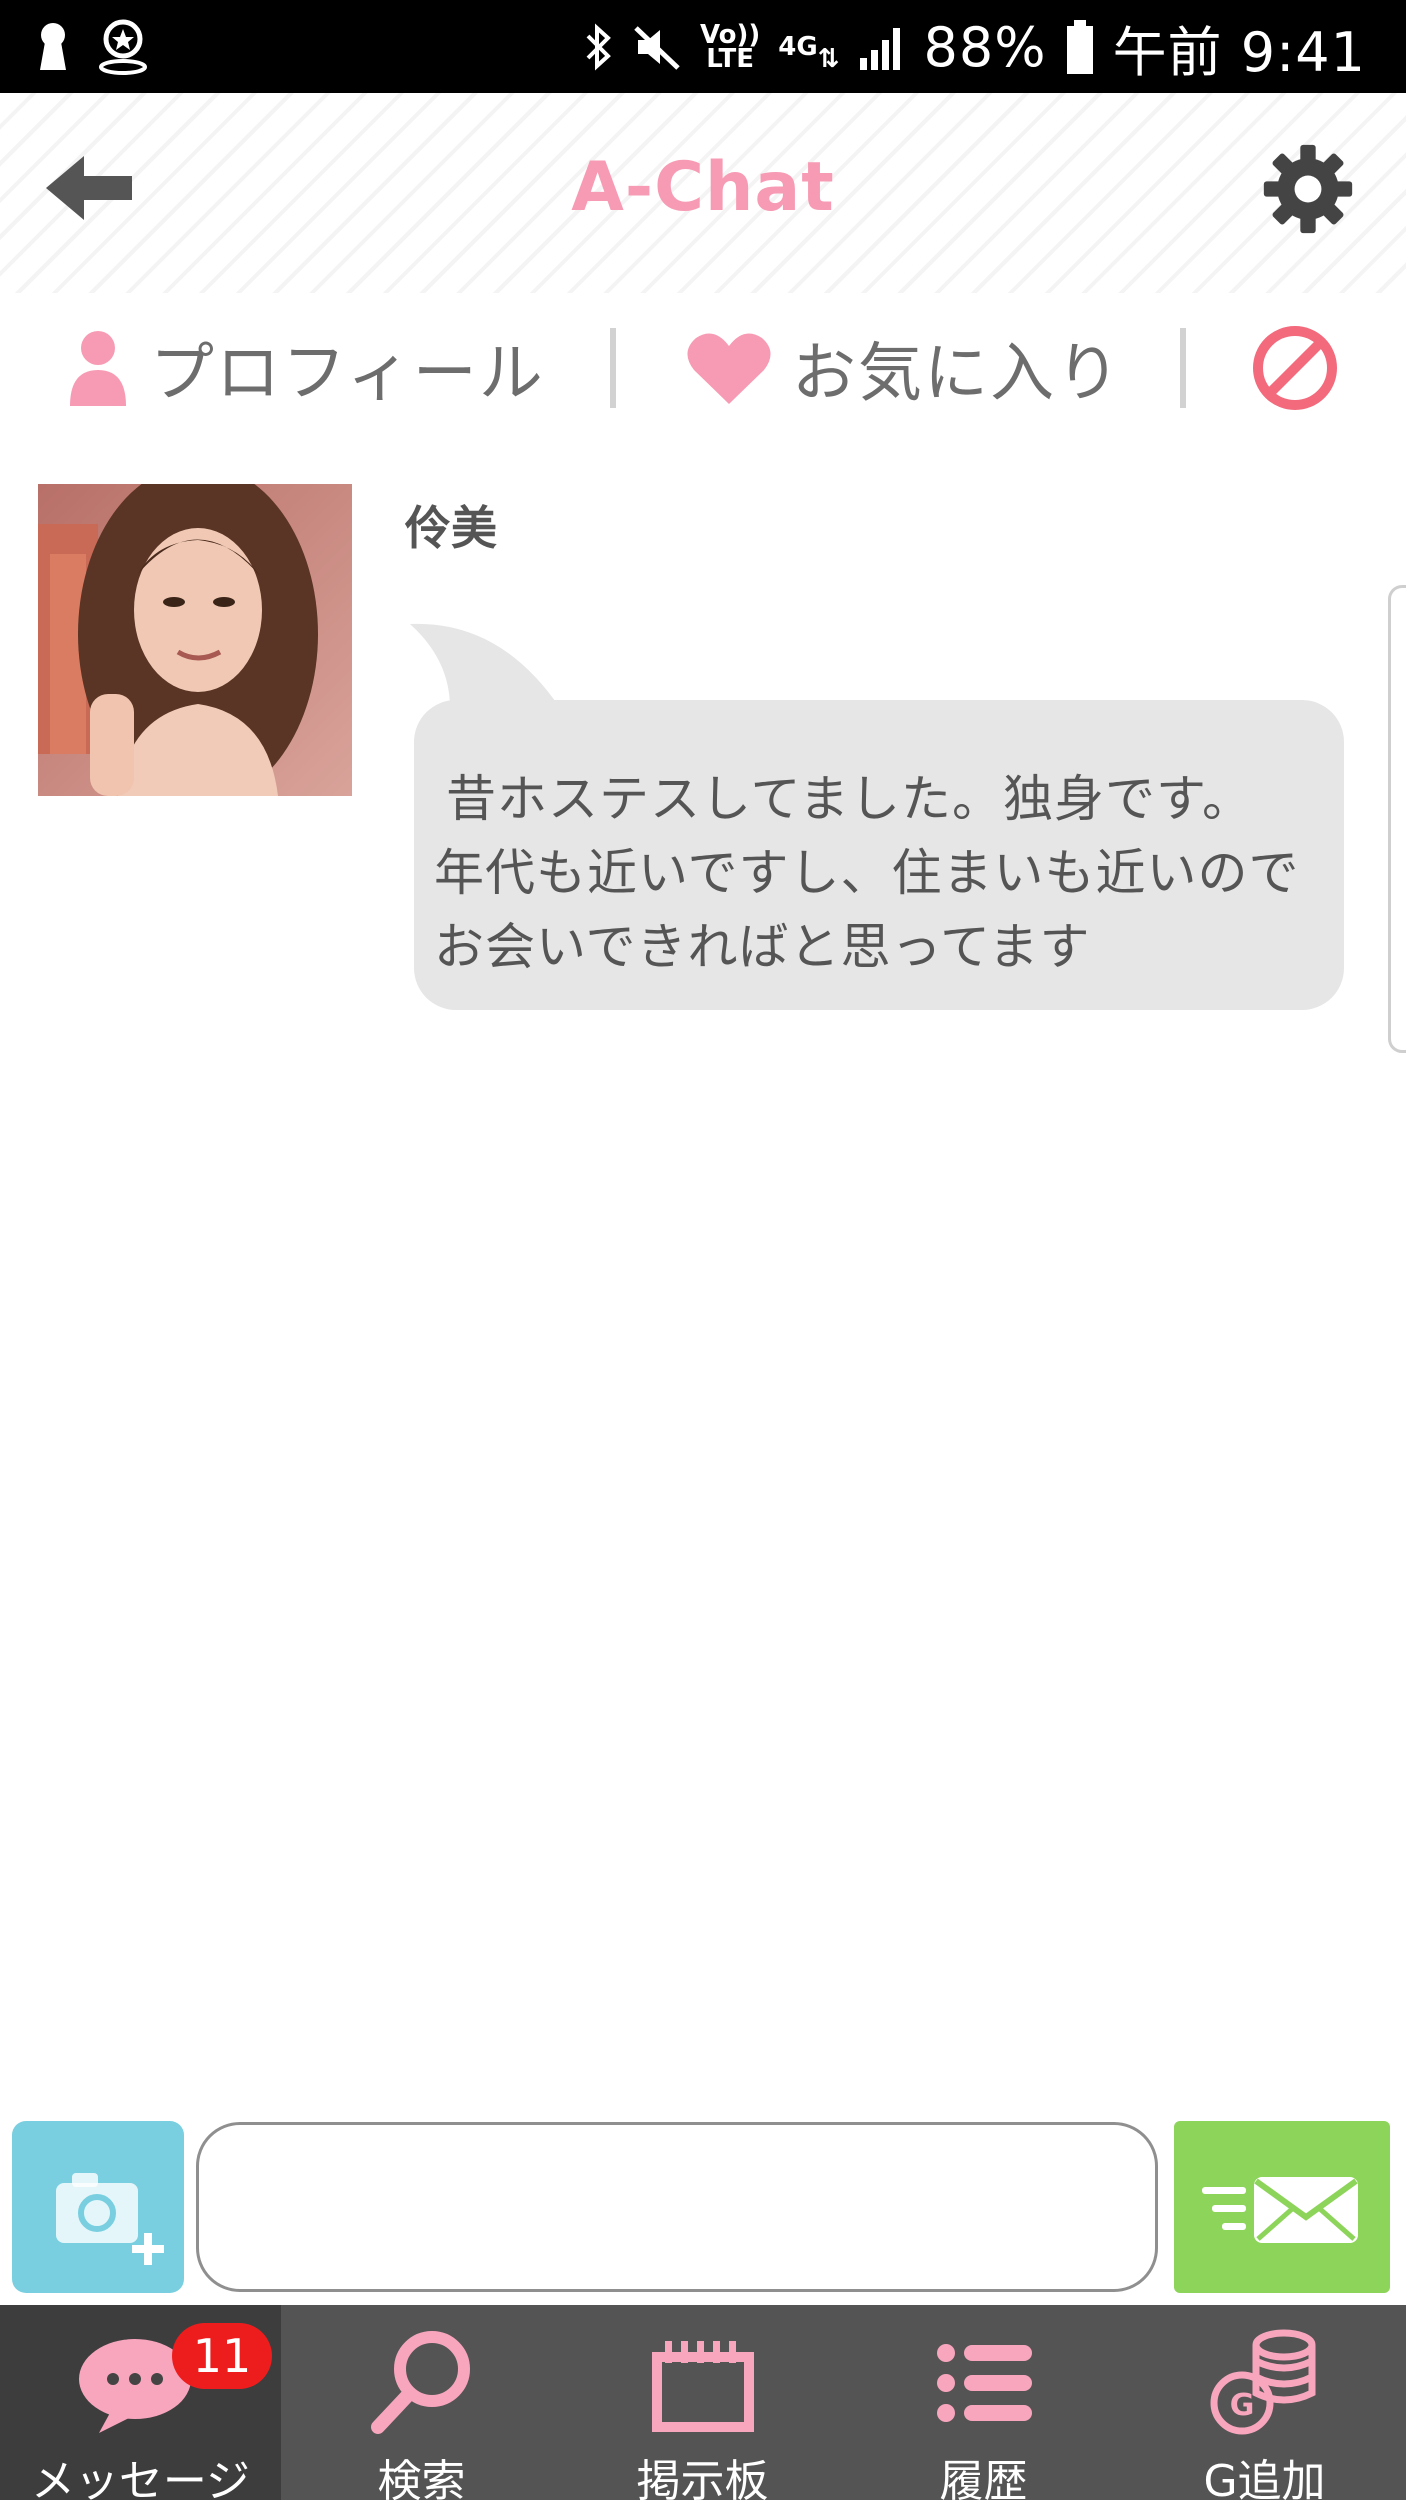  Describe the element at coordinates (762, 947) in the screenshot. I see `message-line: お会いできればと思ってます` at that location.